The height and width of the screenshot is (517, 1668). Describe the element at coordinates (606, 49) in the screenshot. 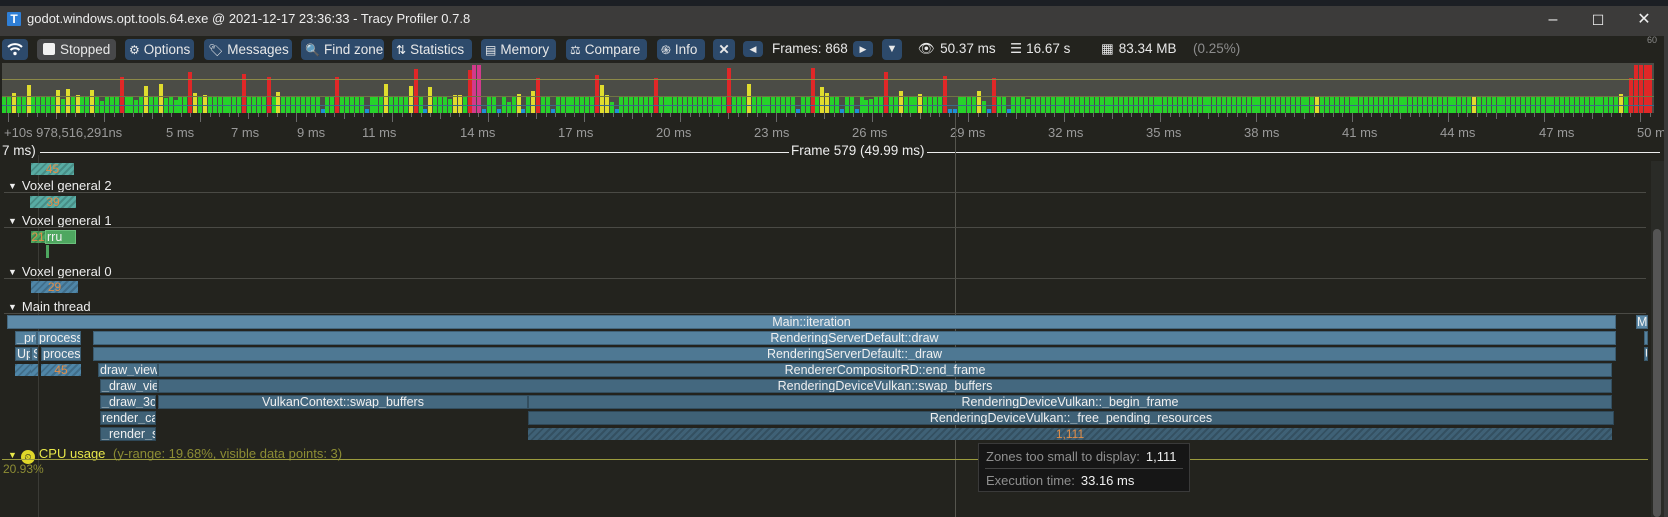

I see `compare-button: ⚖ Compare` at that location.